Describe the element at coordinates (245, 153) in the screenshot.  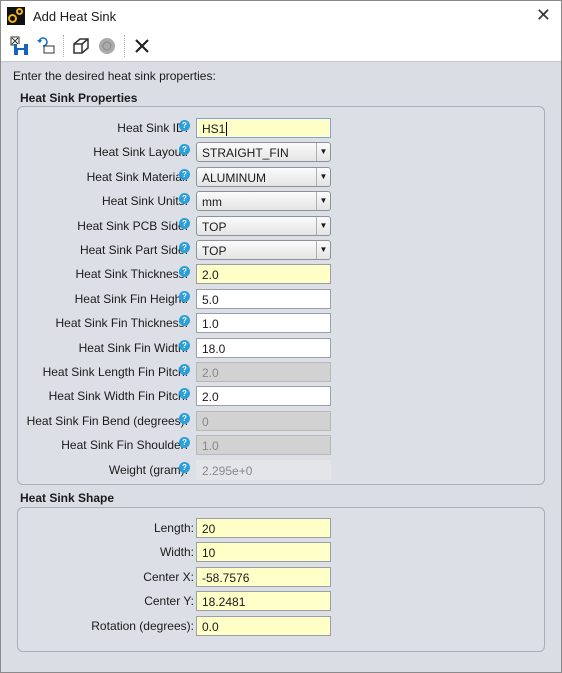
I see `field-value: STRAIGHT_FIN` at that location.